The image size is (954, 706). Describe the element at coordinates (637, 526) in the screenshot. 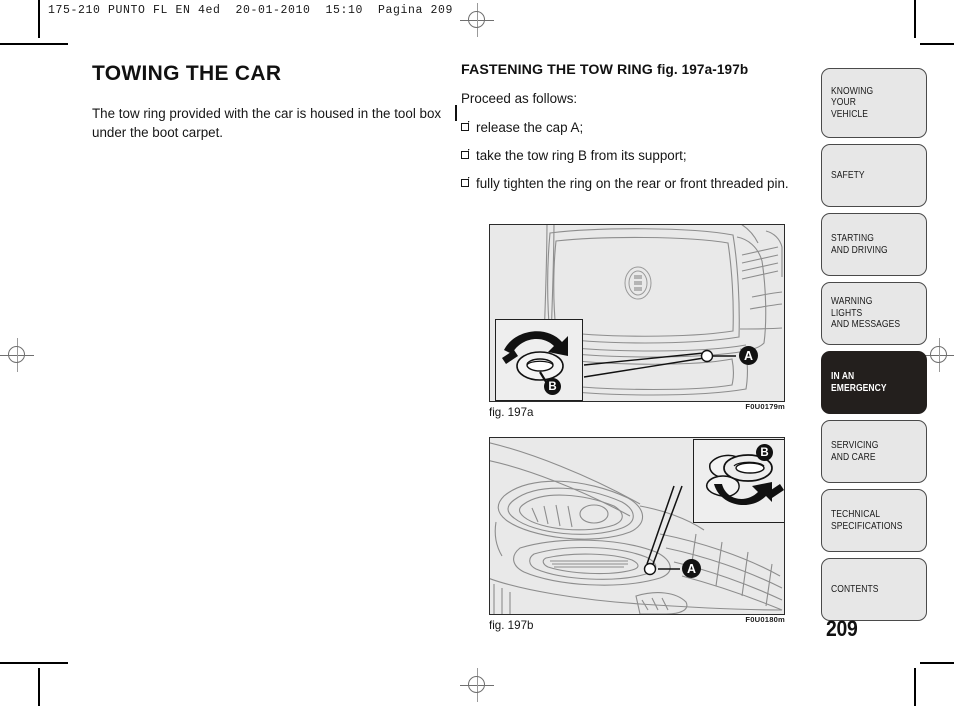

I see `figure-197b-image: B A` at that location.